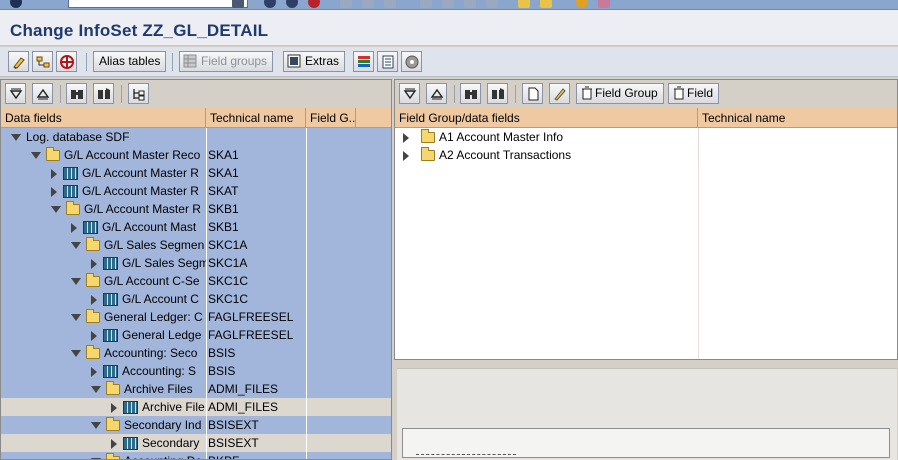 Image resolution: width=898 pixels, height=460 pixels. I want to click on first-page-icon, so click(426, 4).